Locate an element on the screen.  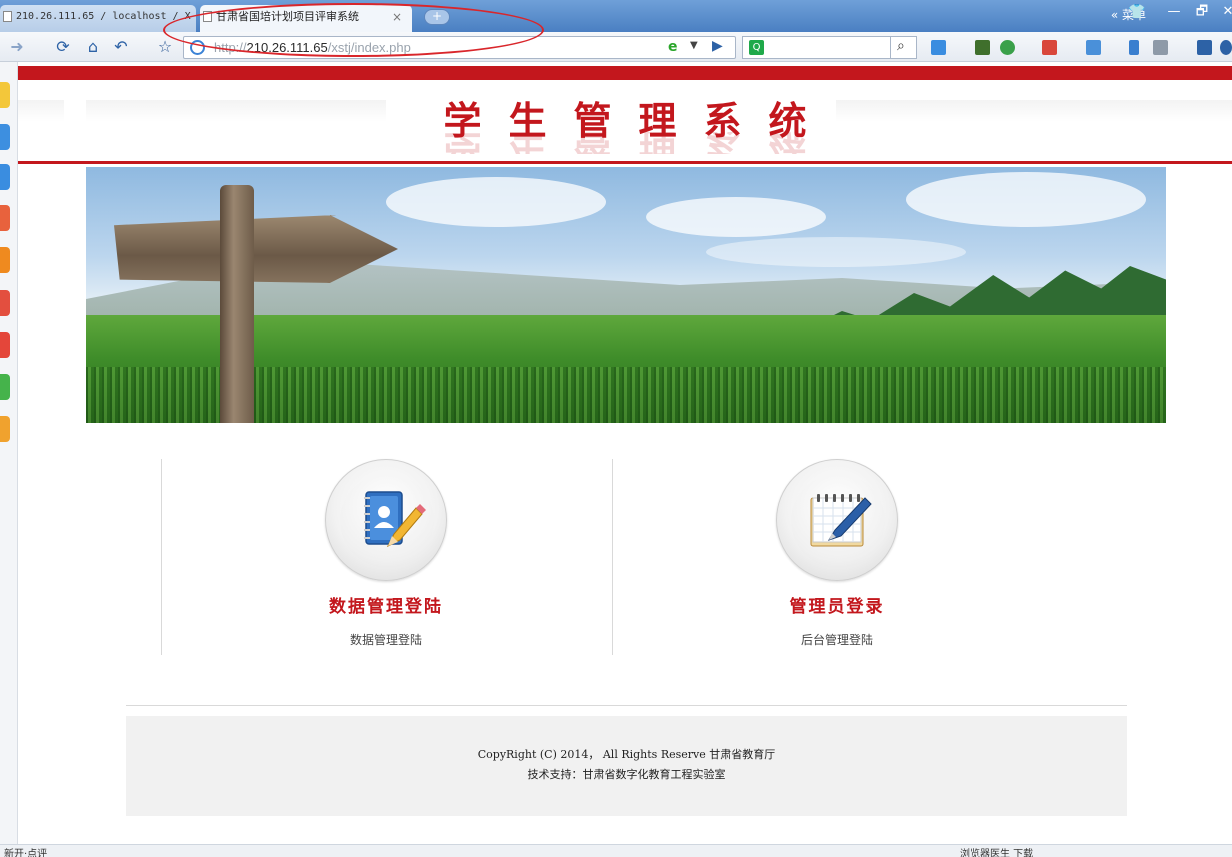
tab-close-icon: × is located at coordinates (397, 17).